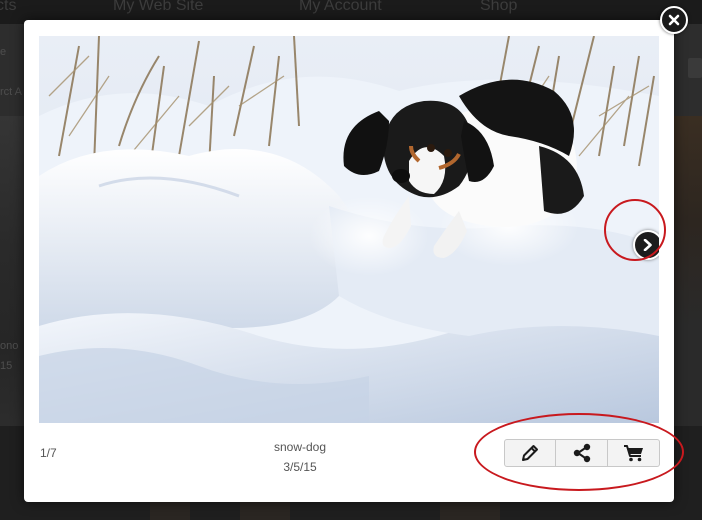 The width and height of the screenshot is (702, 520). What do you see at coordinates (300, 457) in the screenshot?
I see `photo-caption: snow-dog 3/5/15` at bounding box center [300, 457].